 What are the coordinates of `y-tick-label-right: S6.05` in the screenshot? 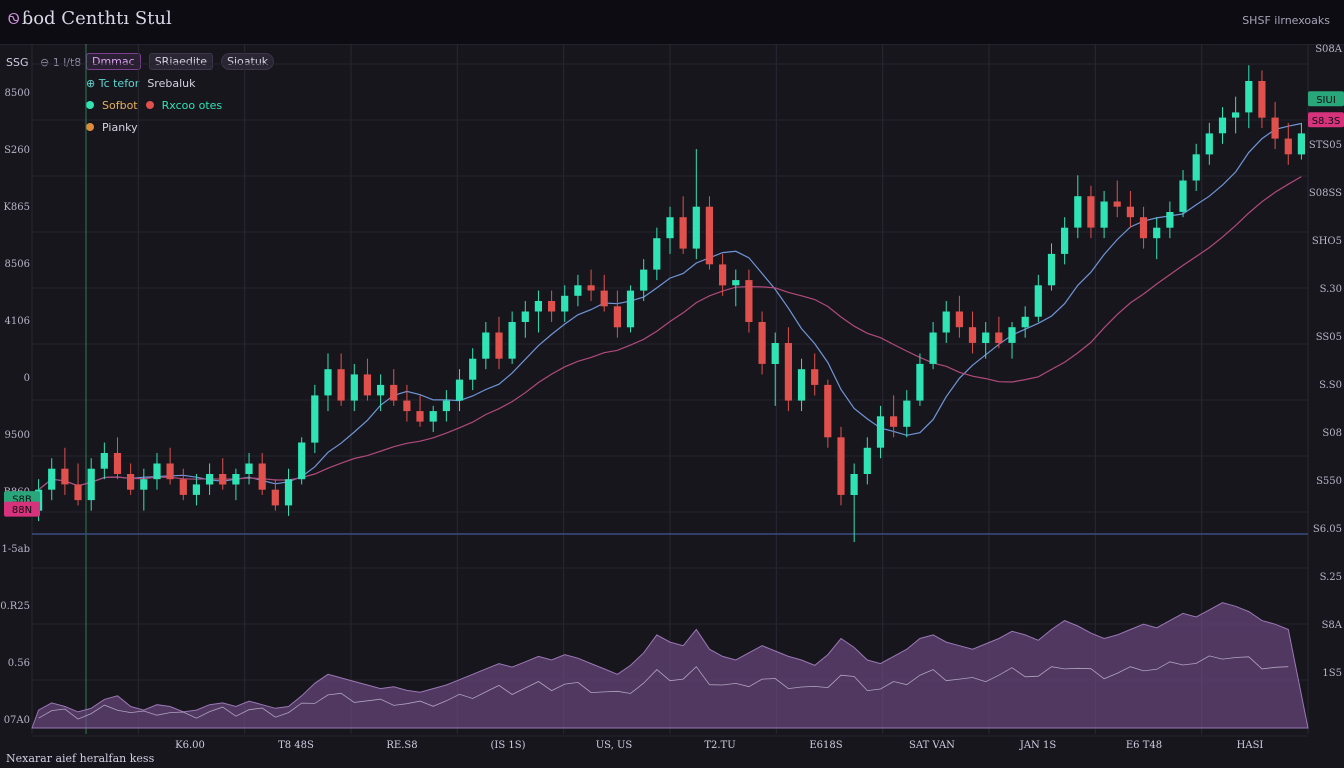 It's located at (1327, 529).